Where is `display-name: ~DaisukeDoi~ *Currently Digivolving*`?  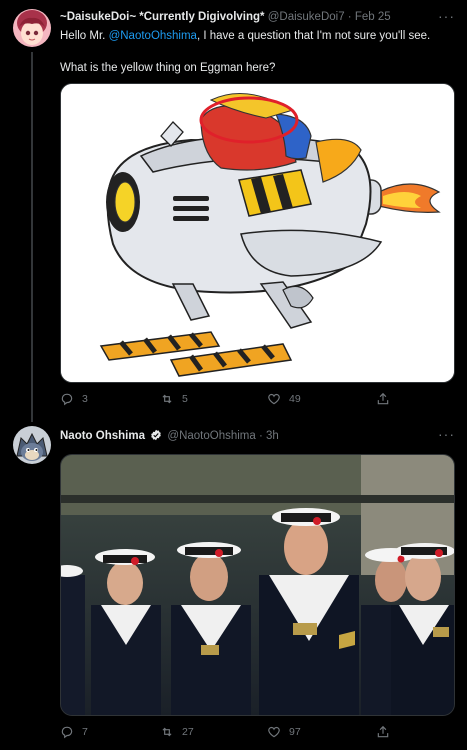 display-name: ~DaisukeDoi~ *Currently Digivolving* is located at coordinates (162, 17).